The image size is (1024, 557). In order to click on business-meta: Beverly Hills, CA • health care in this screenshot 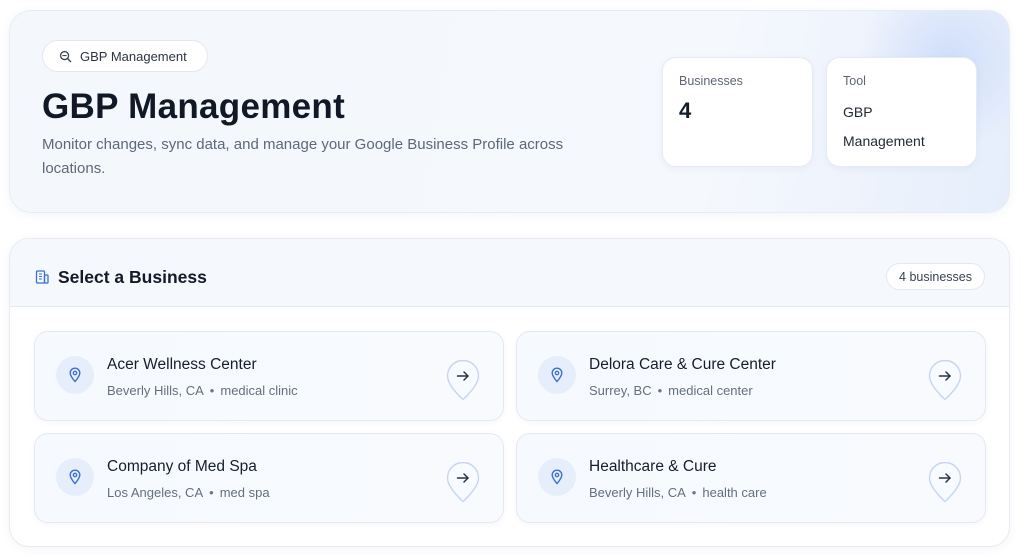, I will do `click(678, 492)`.